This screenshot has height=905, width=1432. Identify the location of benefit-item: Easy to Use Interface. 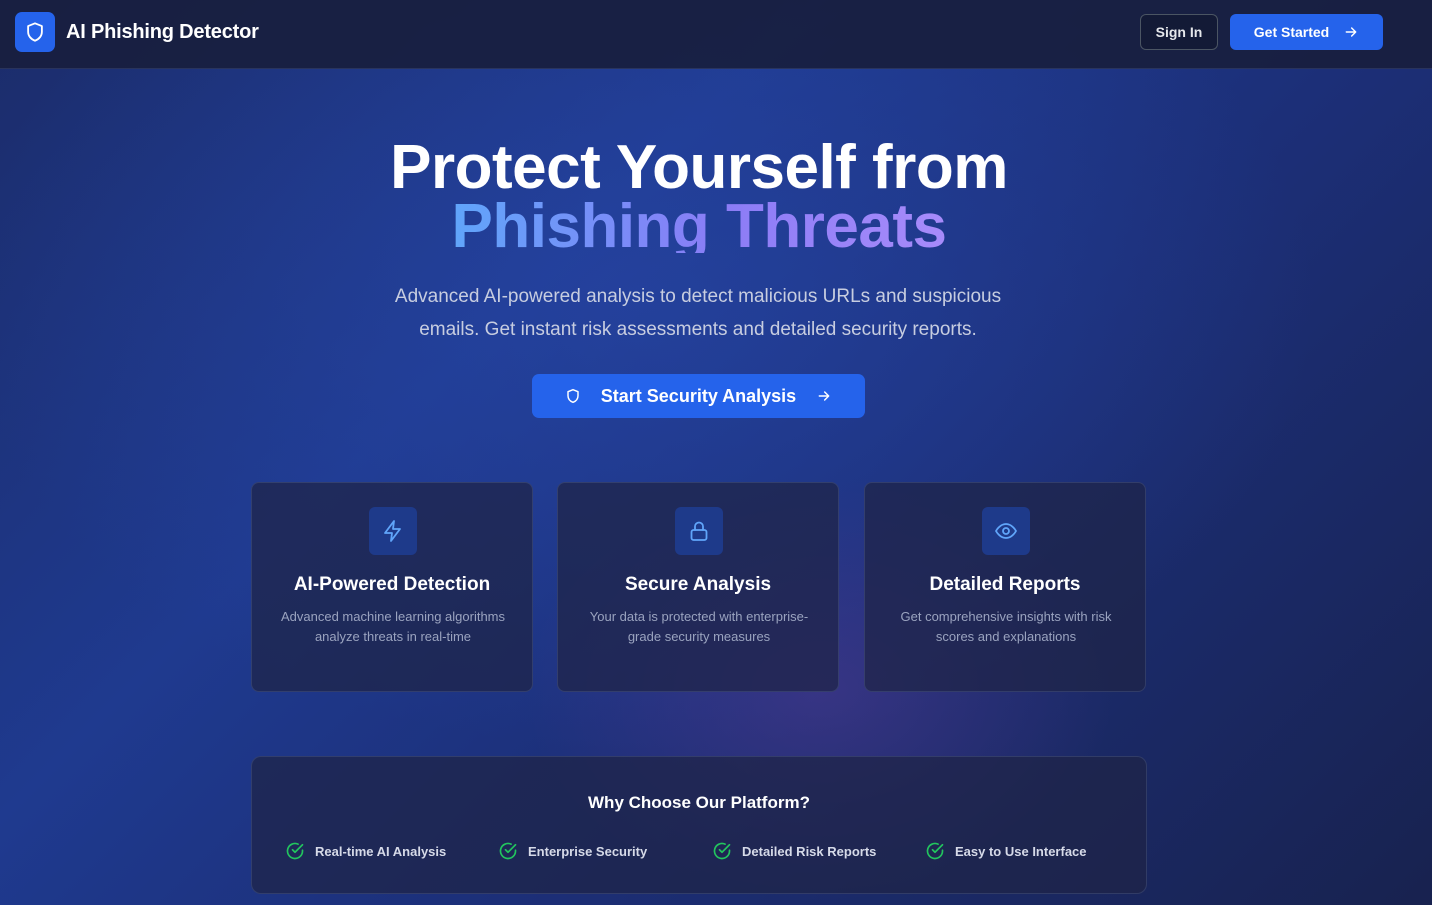
(1006, 851).